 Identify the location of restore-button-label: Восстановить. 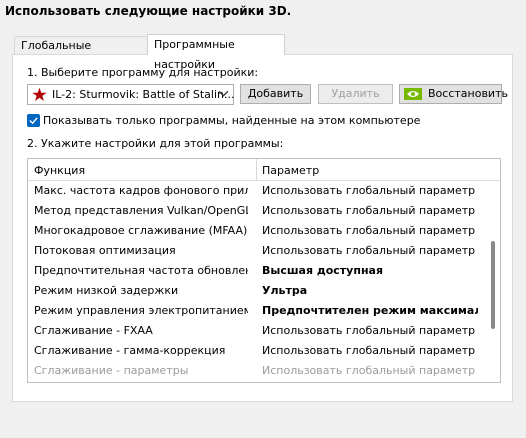
(468, 93).